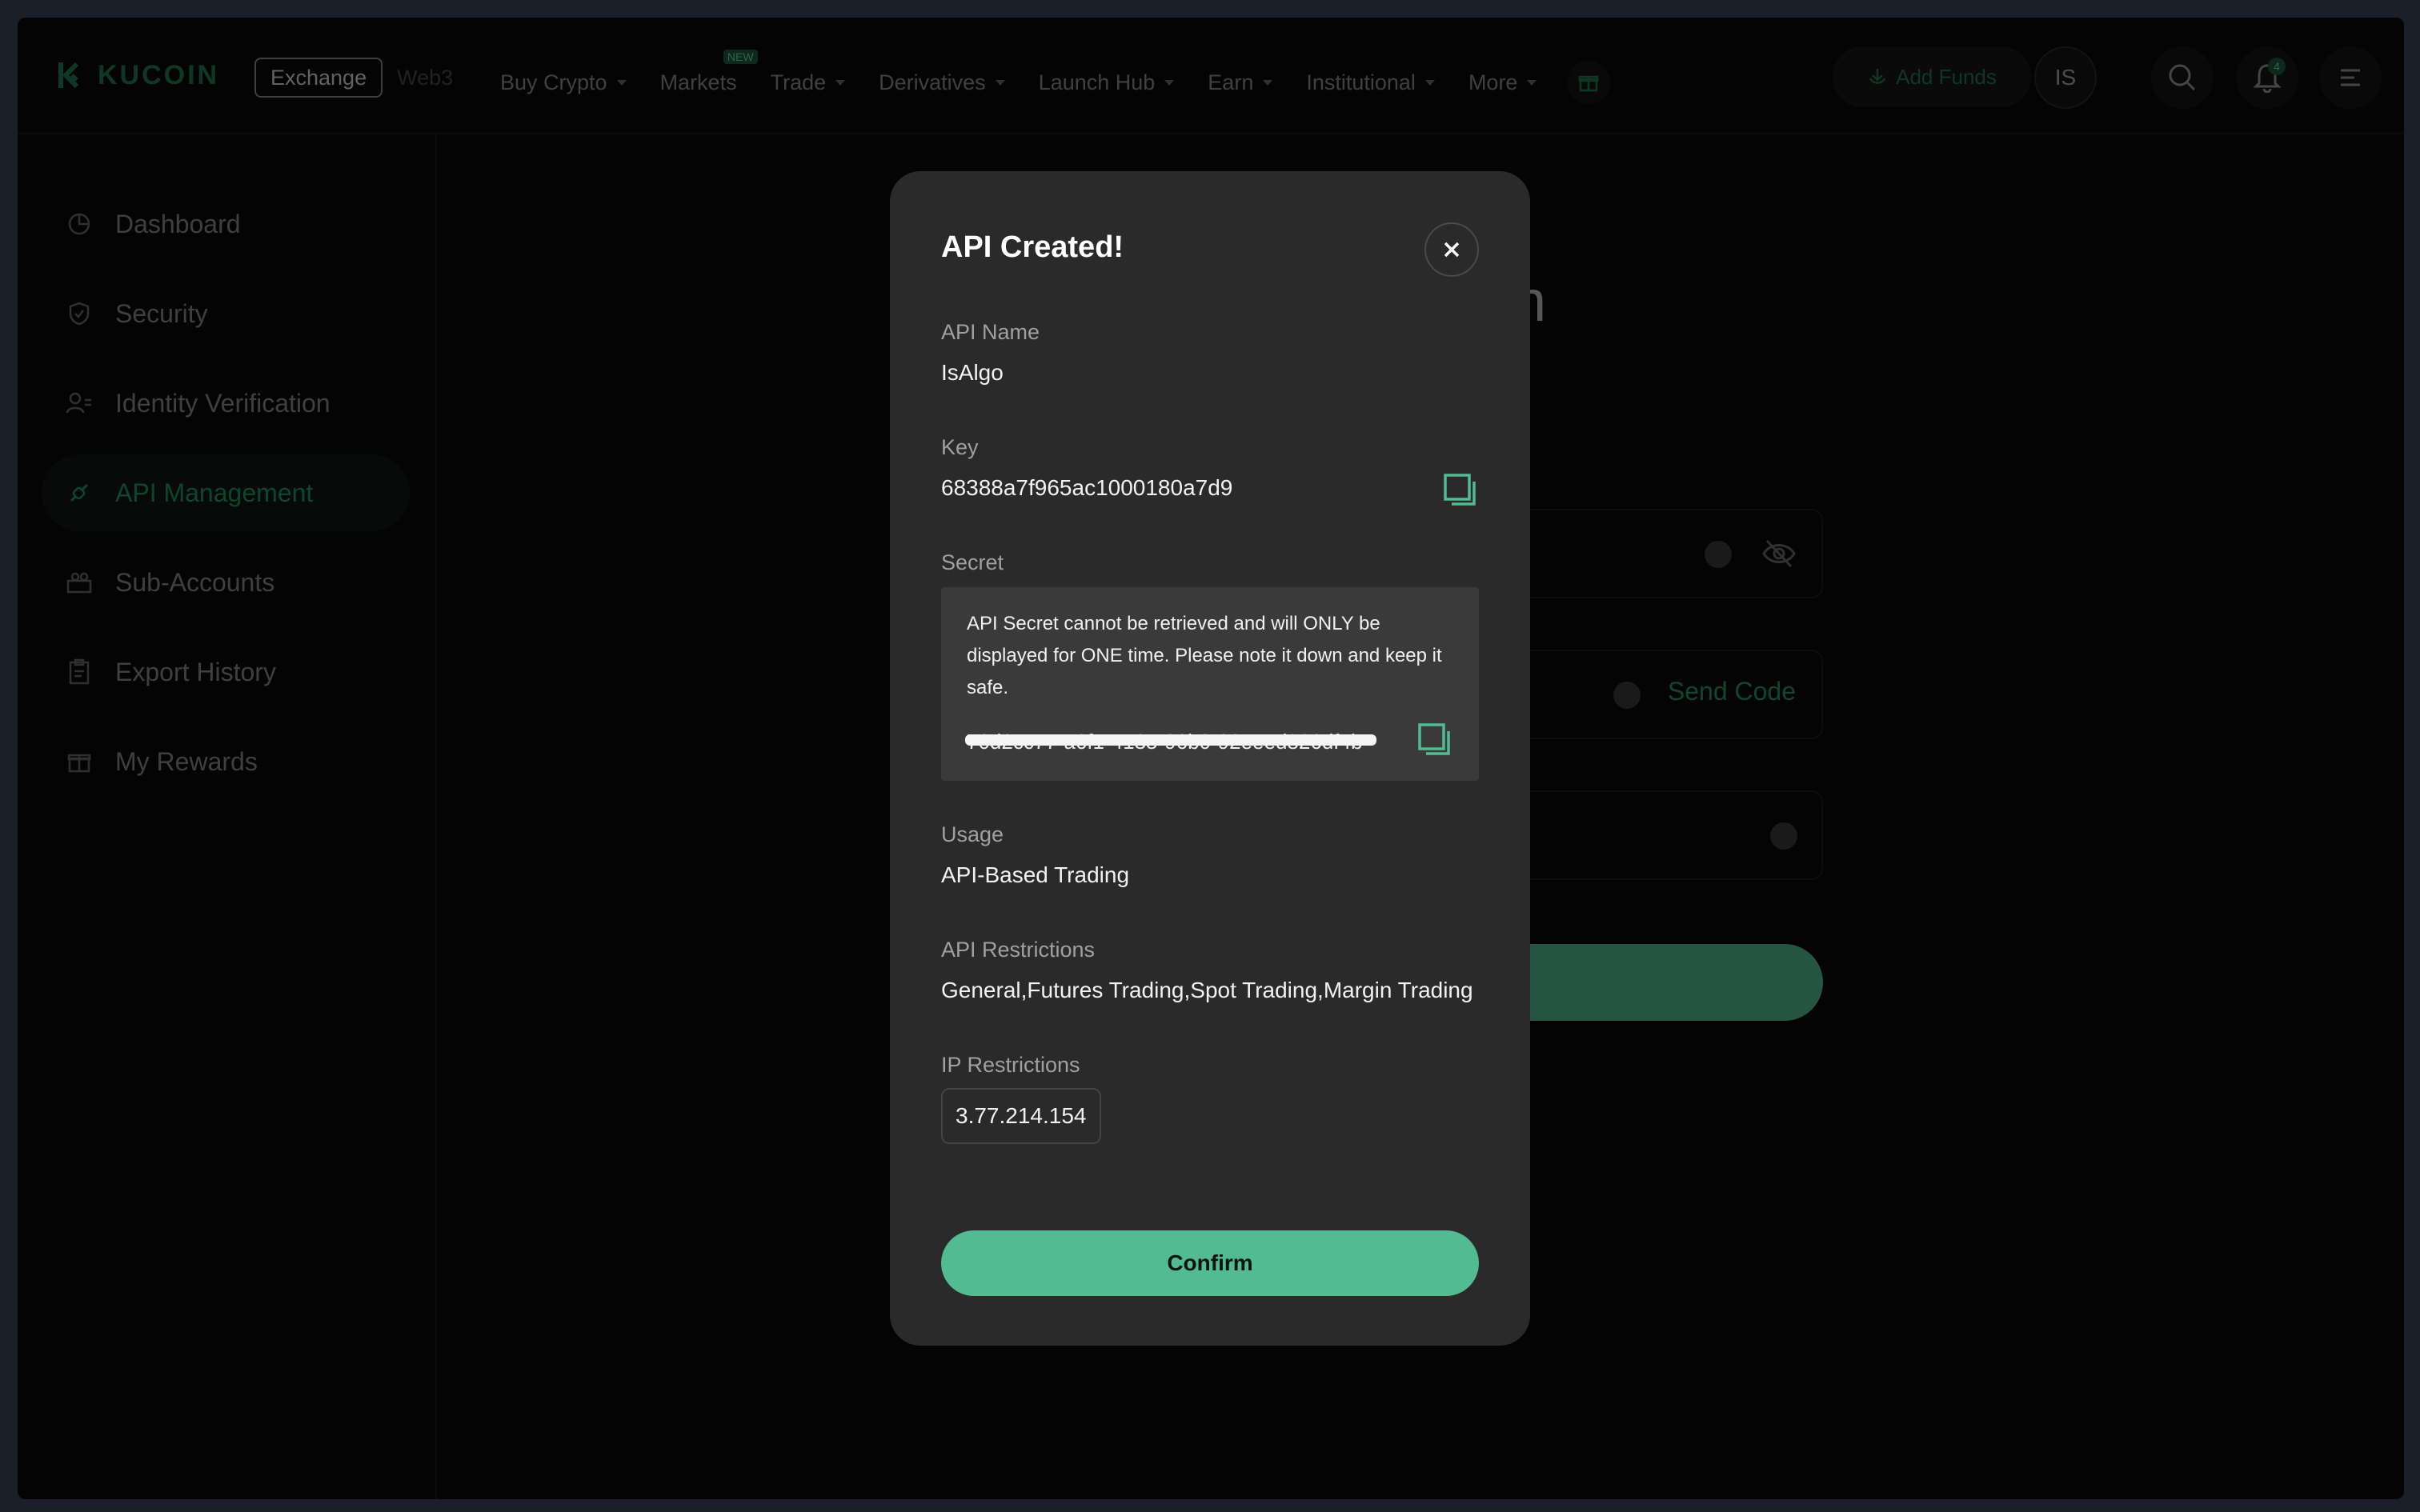  Describe the element at coordinates (553, 82) in the screenshot. I see `nav-label: Buy Crypto` at that location.